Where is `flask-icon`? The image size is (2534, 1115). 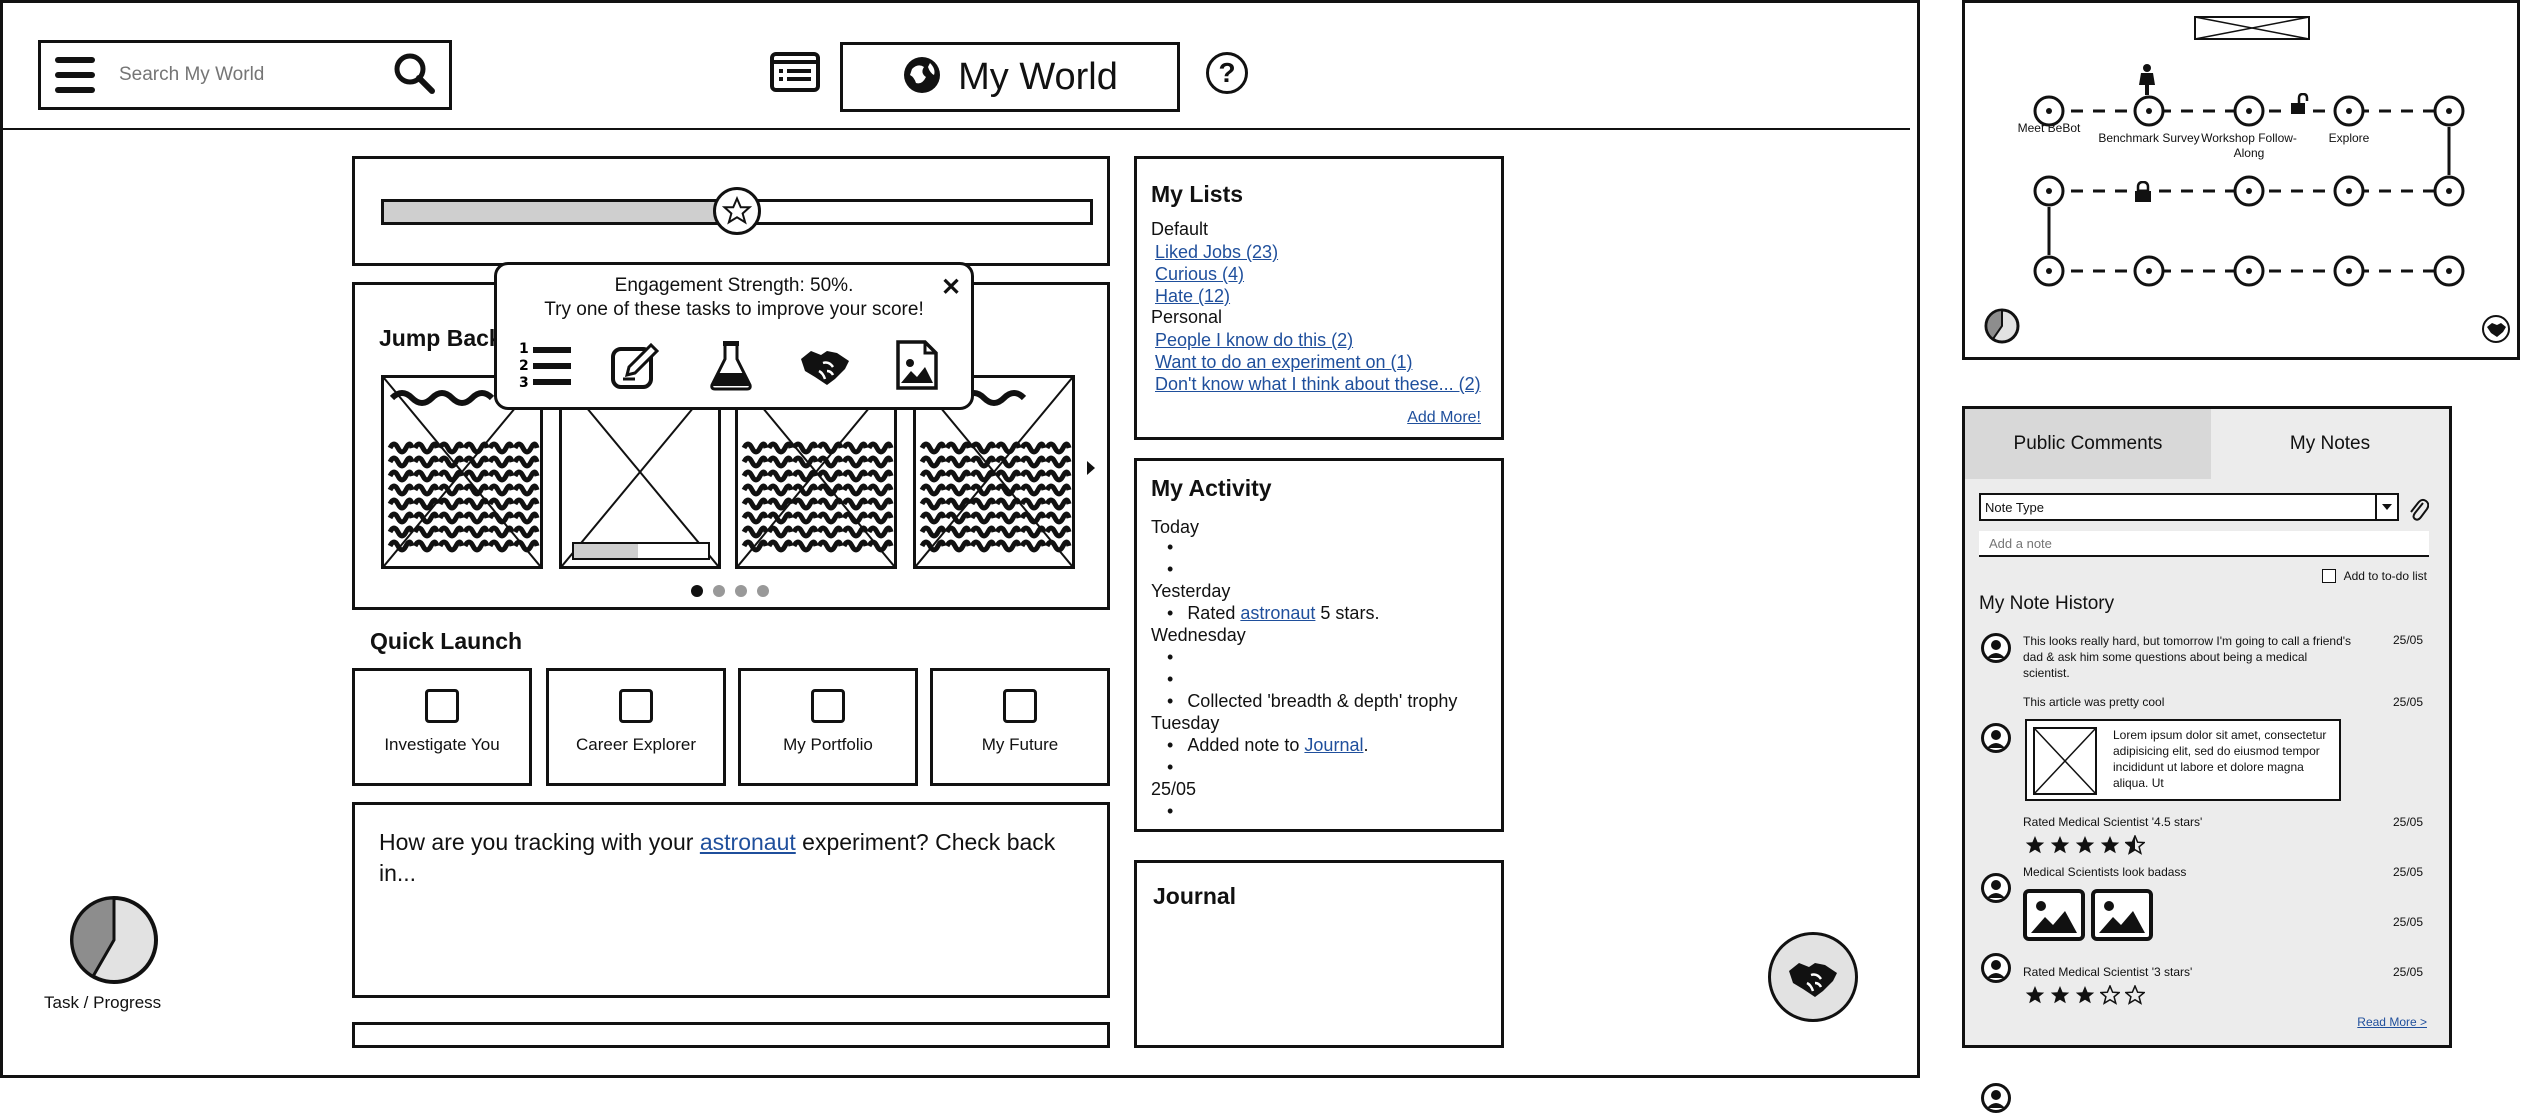
flask-icon is located at coordinates (731, 367).